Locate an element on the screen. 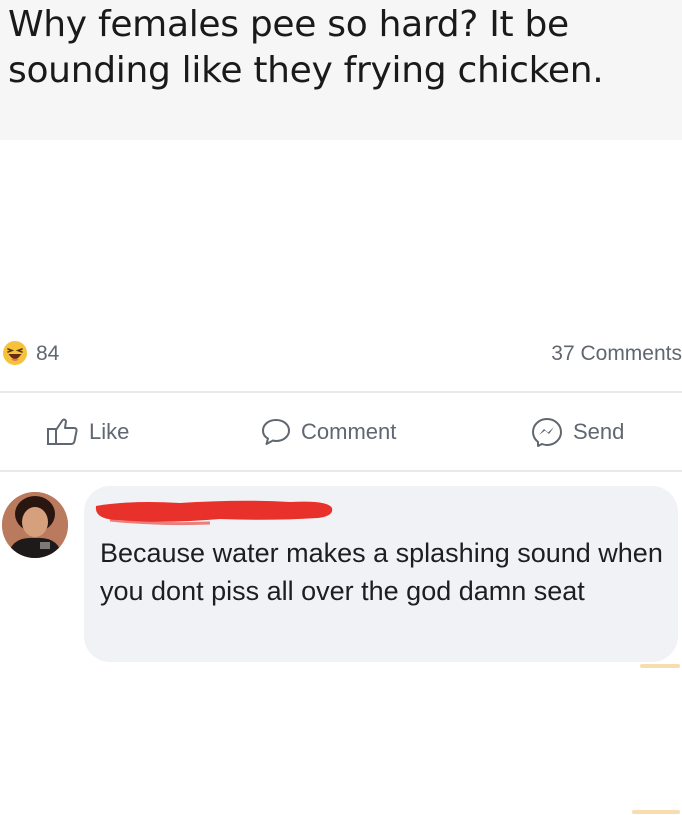  post-stats: 84 37 Comments is located at coordinates (341, 354).